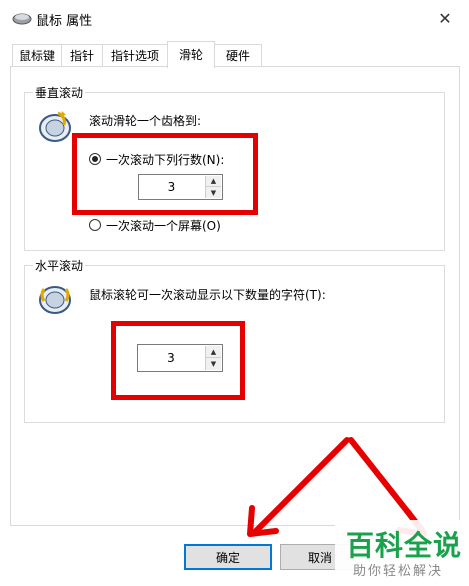  What do you see at coordinates (398, 571) in the screenshot?
I see `watermark-subtitle: 助你轻松解决` at bounding box center [398, 571].